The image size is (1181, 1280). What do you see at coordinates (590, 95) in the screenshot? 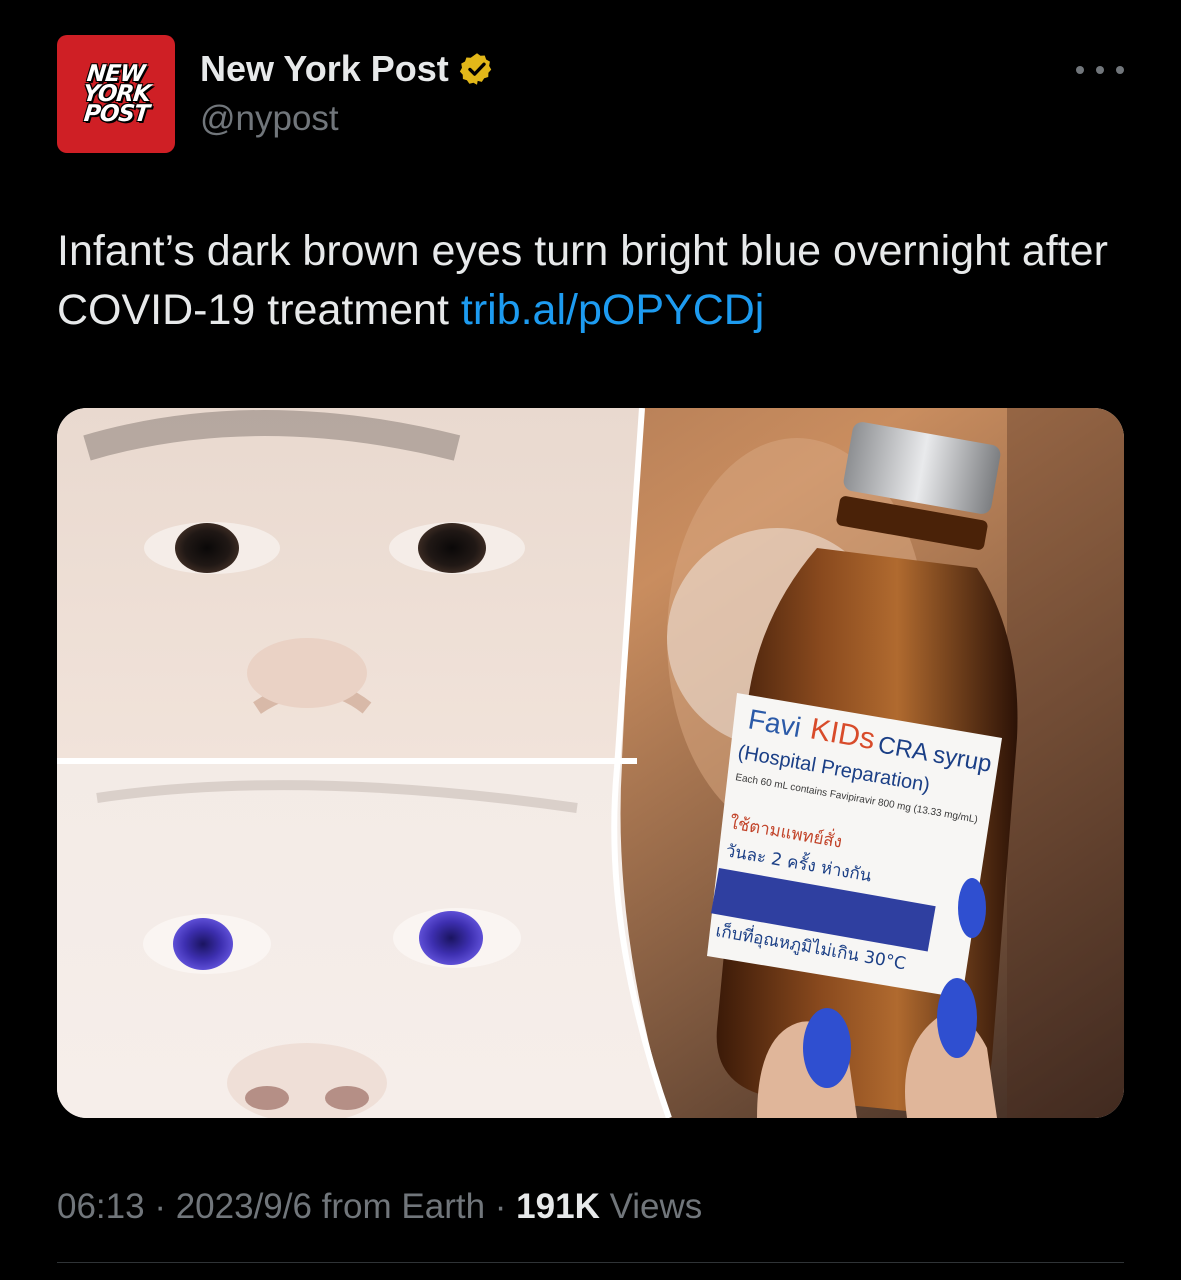
I see `tweet-header: NEW YORK POST New York Post @nypost` at bounding box center [590, 95].